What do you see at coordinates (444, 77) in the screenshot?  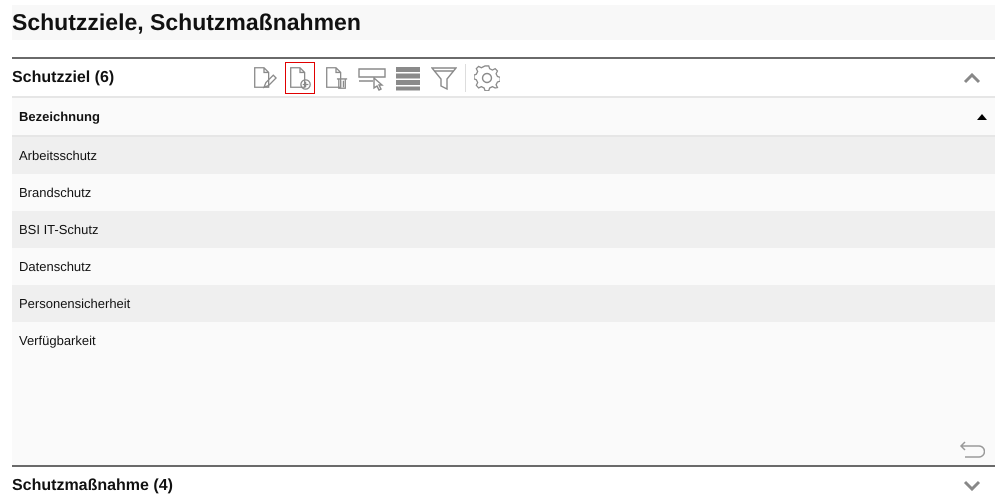 I see `filter-icon` at bounding box center [444, 77].